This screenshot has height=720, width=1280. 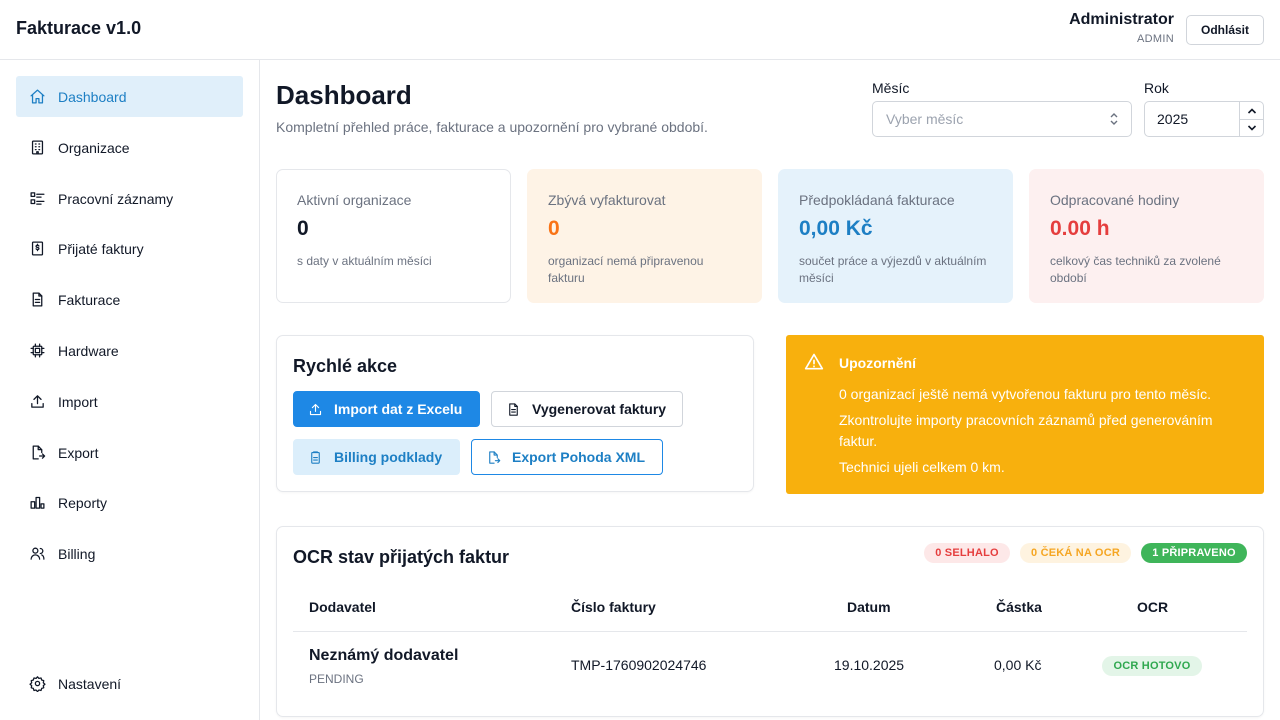 What do you see at coordinates (770, 631) in the screenshot?
I see `table-divider` at bounding box center [770, 631].